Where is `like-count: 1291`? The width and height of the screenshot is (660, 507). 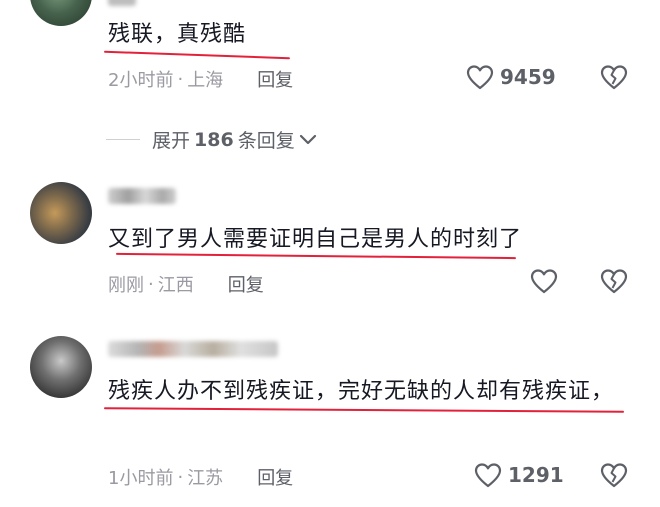
like-count: 1291 is located at coordinates (536, 475).